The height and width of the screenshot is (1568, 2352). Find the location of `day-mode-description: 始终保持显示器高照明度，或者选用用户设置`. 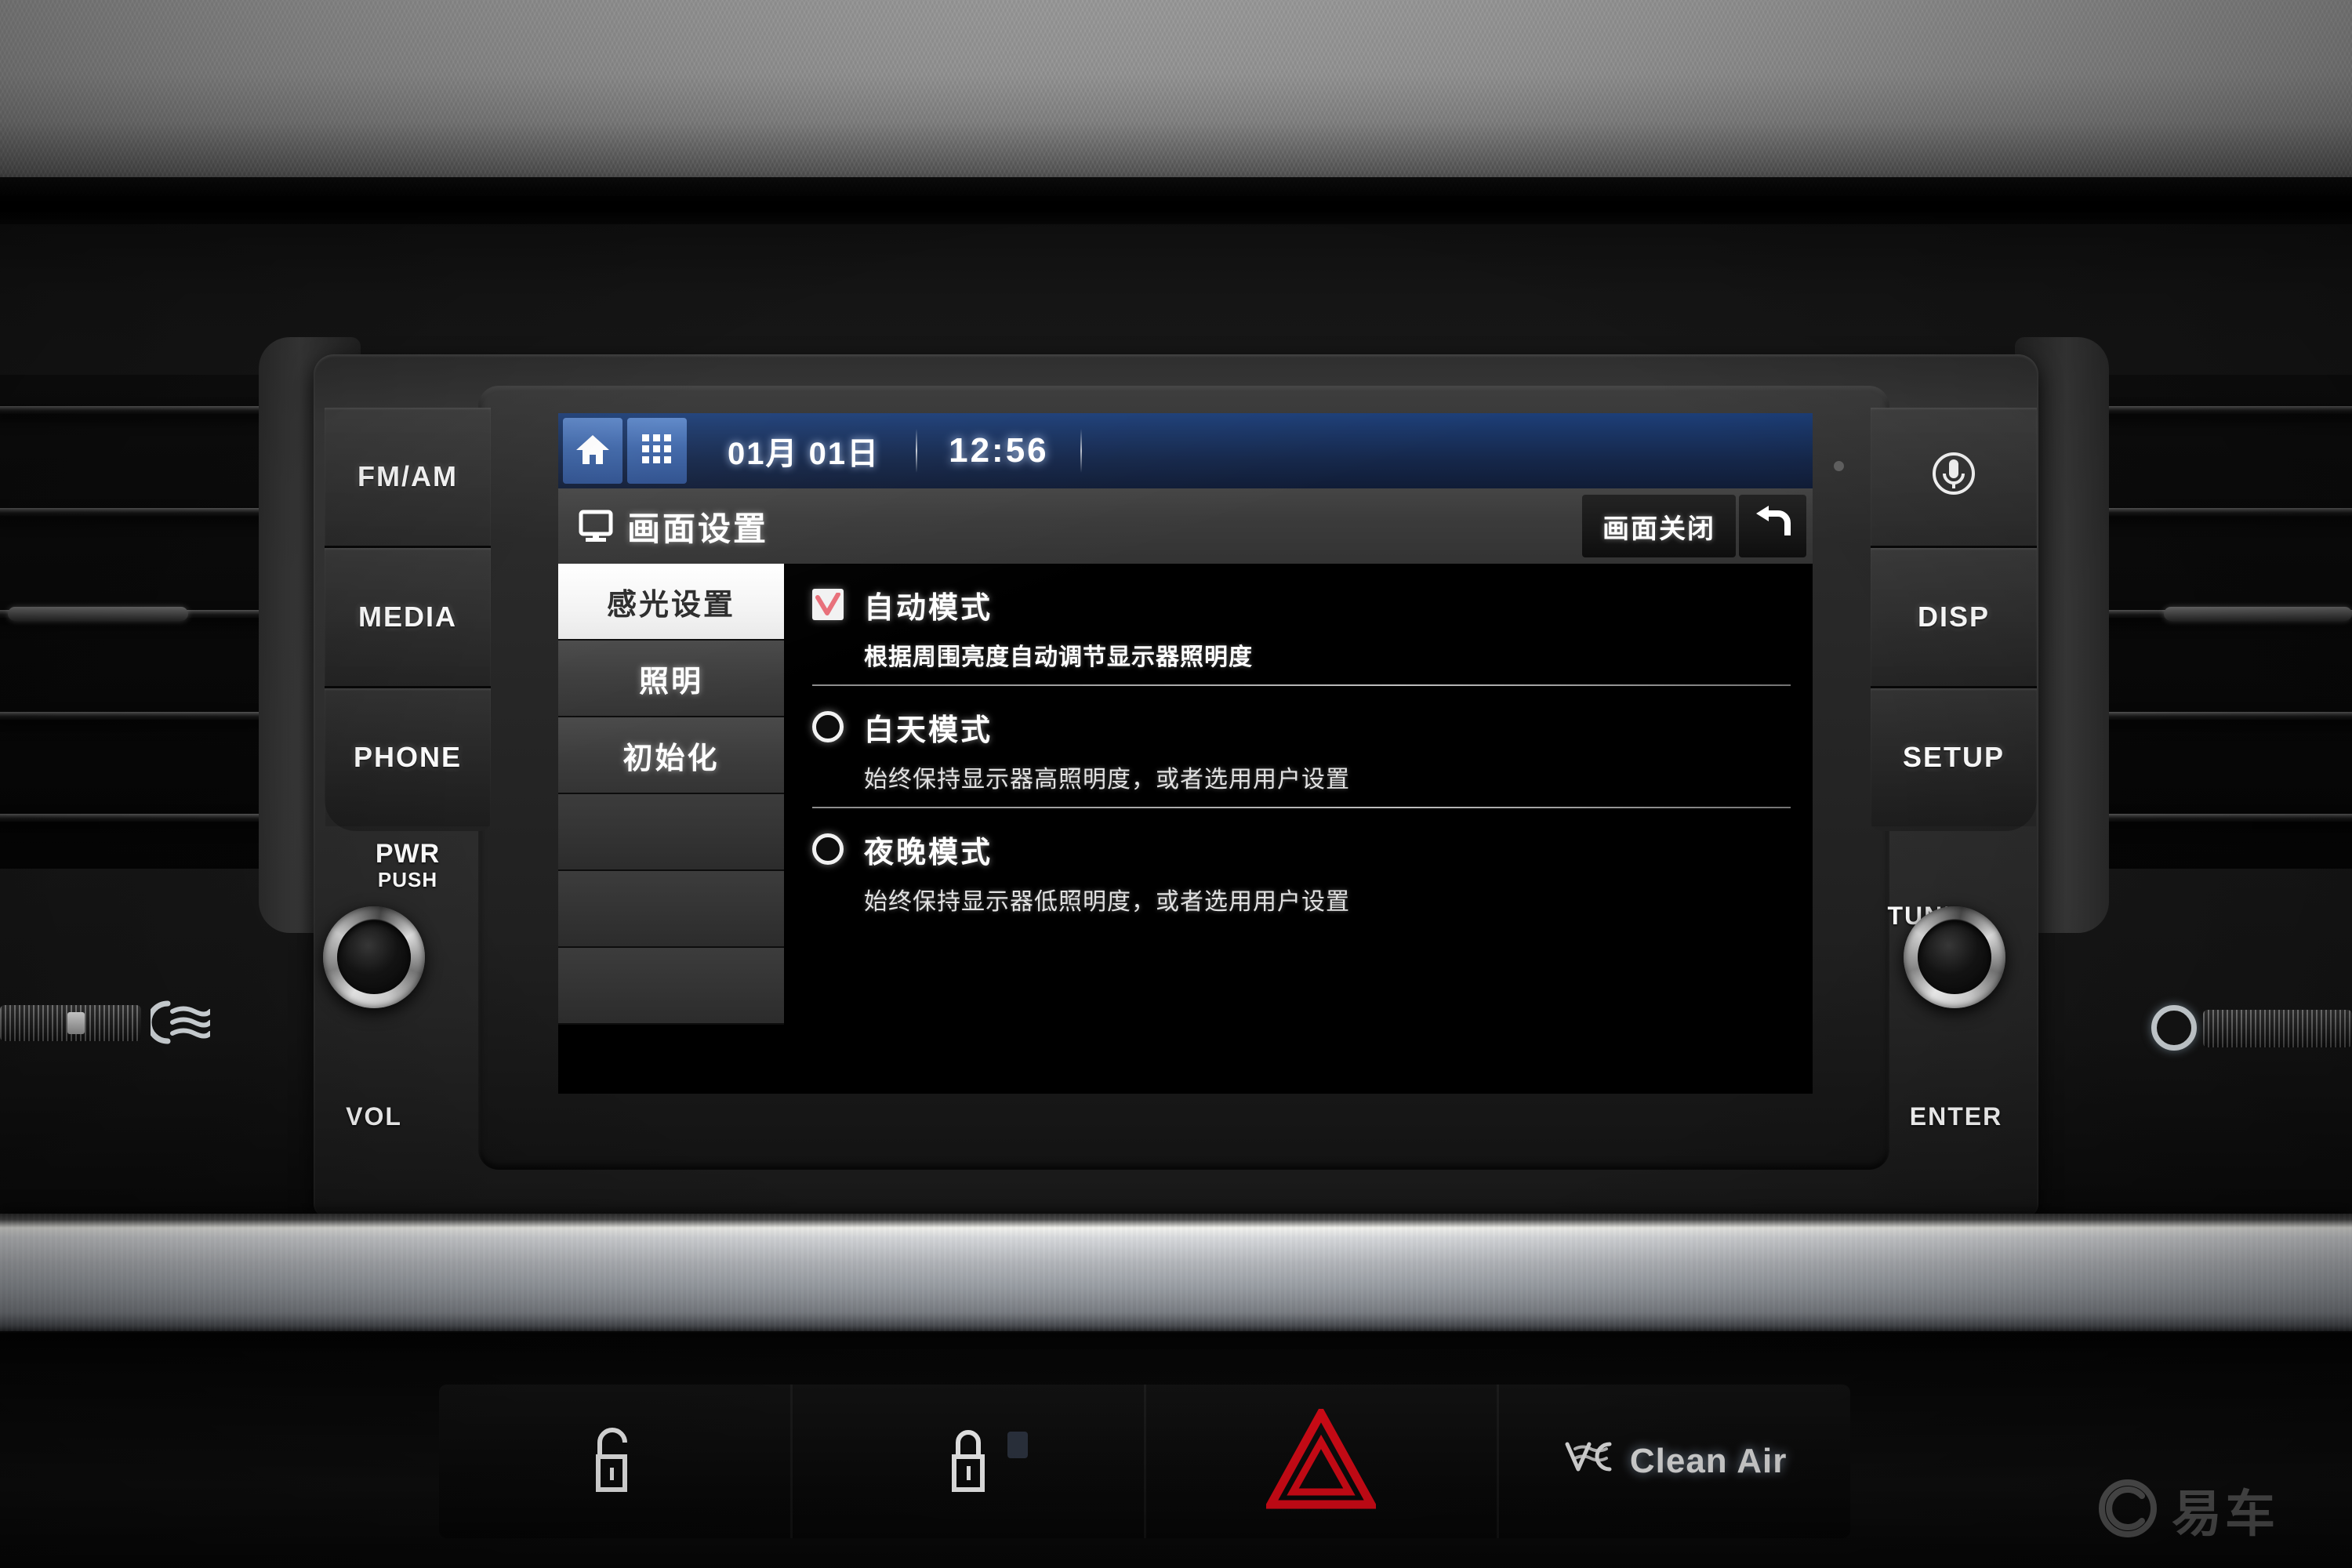

day-mode-description: 始终保持显示器高照明度，或者选用用户设置 is located at coordinates (1107, 780).